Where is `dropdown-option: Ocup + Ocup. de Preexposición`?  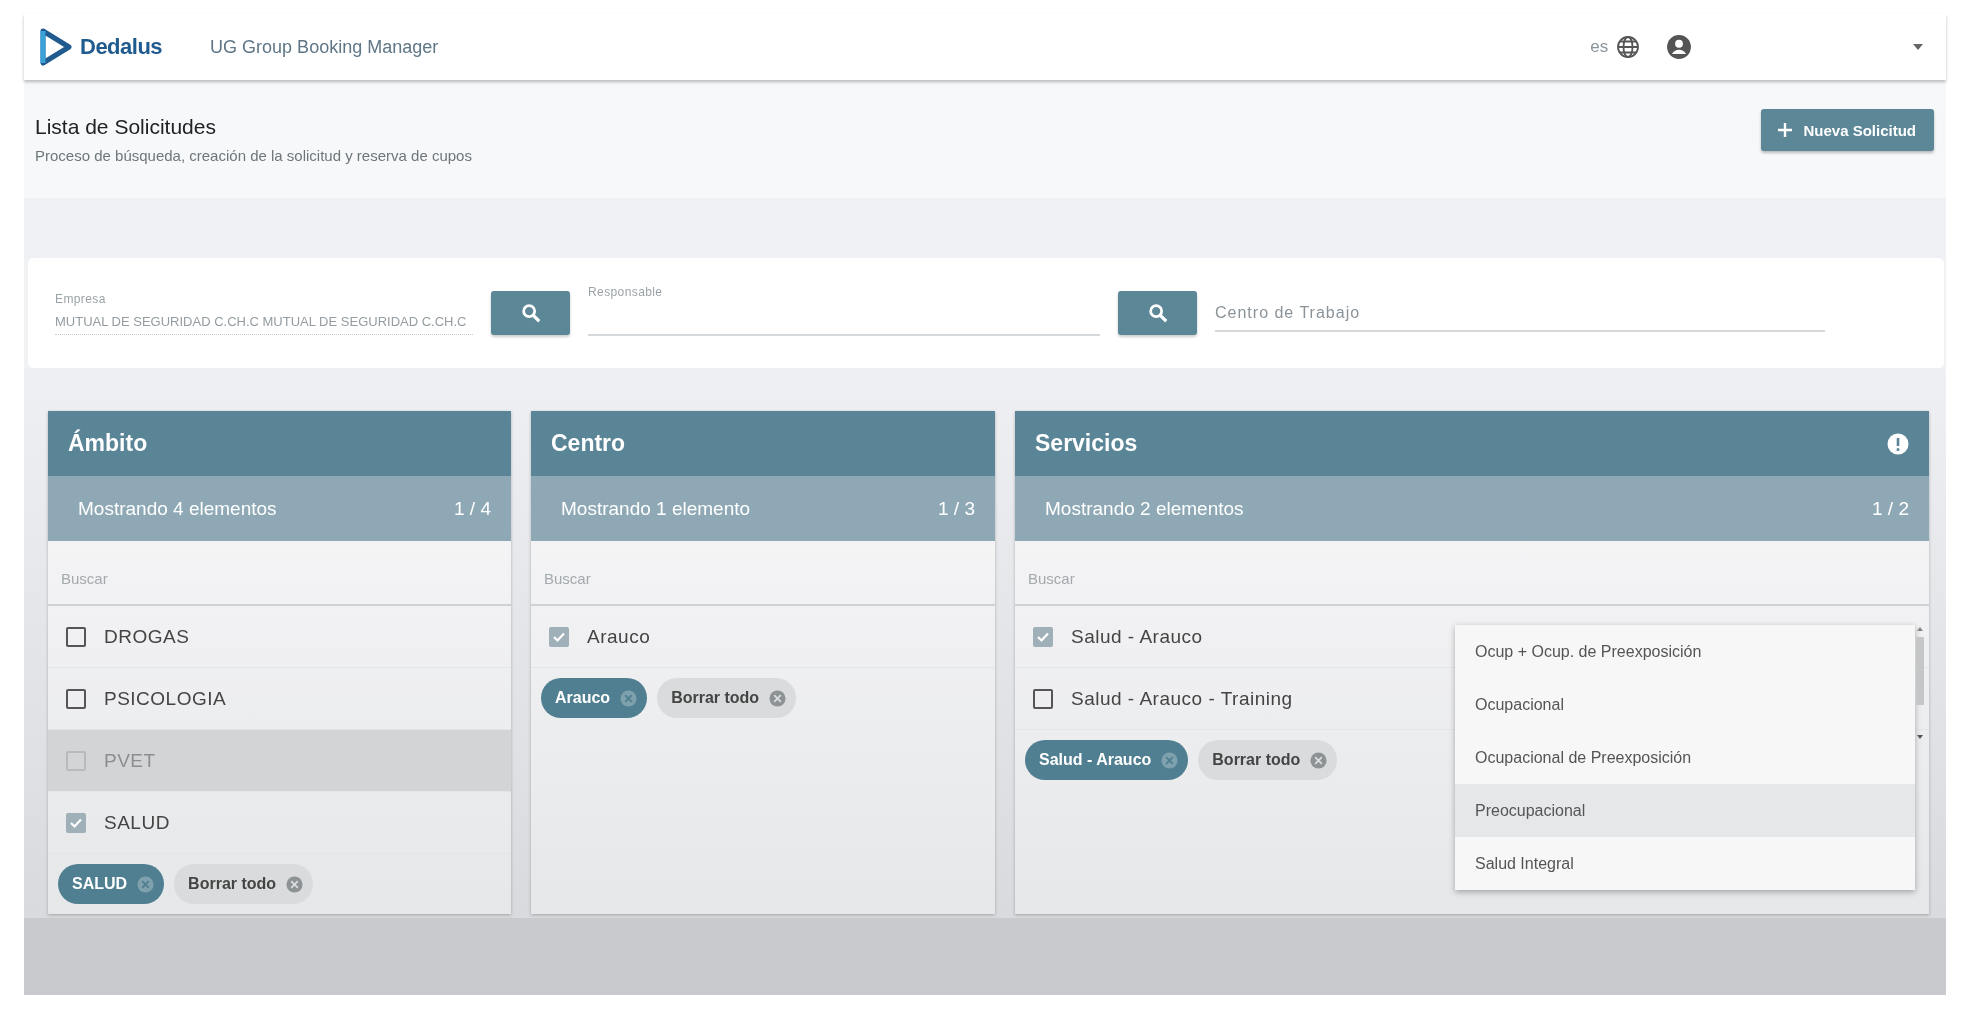 dropdown-option: Ocup + Ocup. de Preexposición is located at coordinates (1685, 651).